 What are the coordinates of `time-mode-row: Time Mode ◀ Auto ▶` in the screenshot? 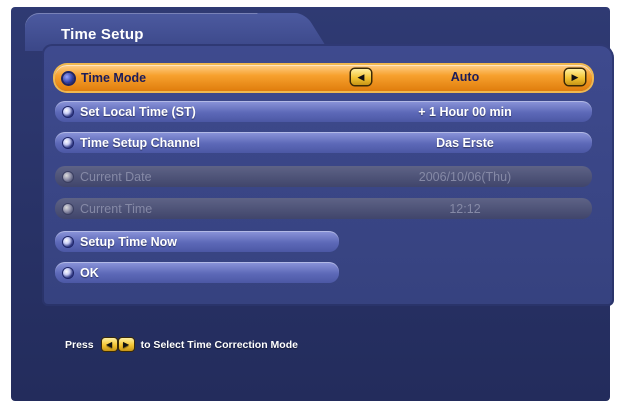 It's located at (323, 78).